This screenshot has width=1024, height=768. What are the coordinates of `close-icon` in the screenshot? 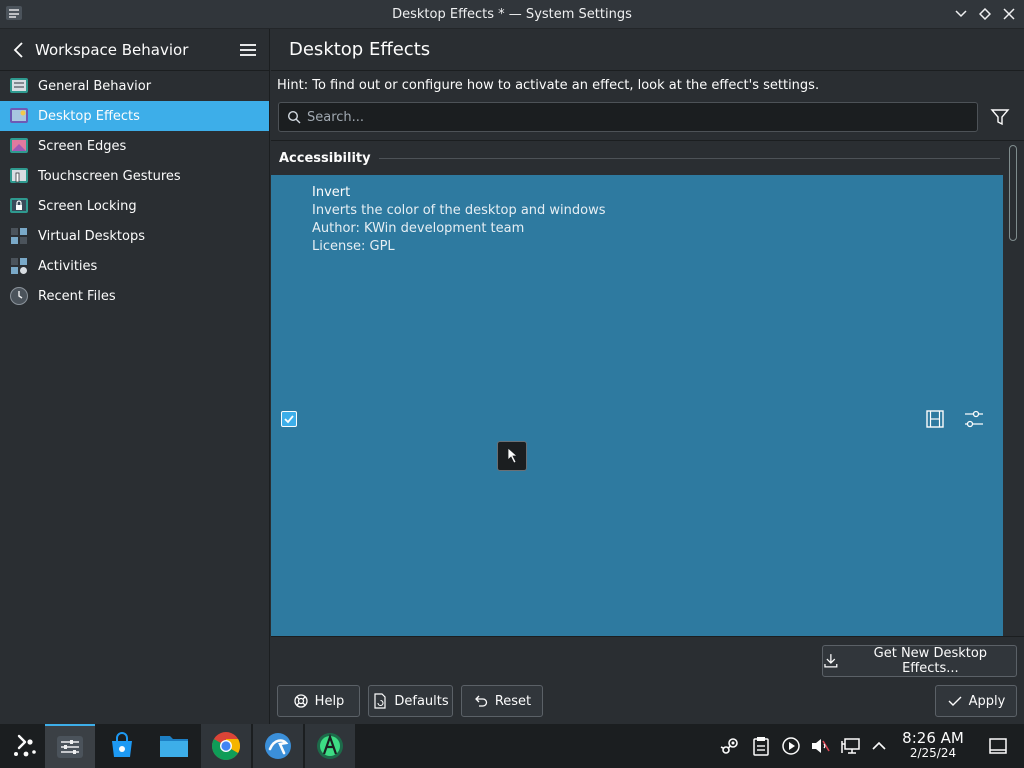 It's located at (1009, 14).